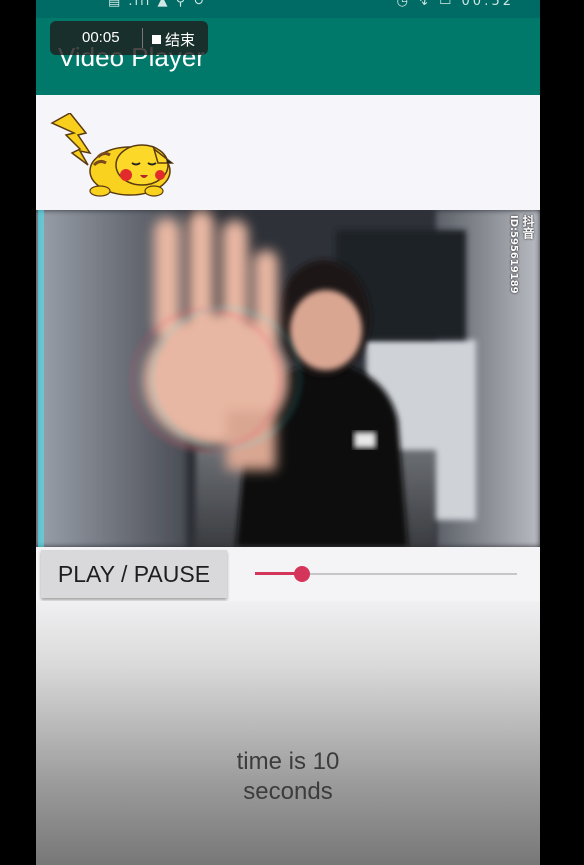 Image resolution: width=584 pixels, height=865 pixels. Describe the element at coordinates (386, 574) in the screenshot. I see `seek-bar` at that location.